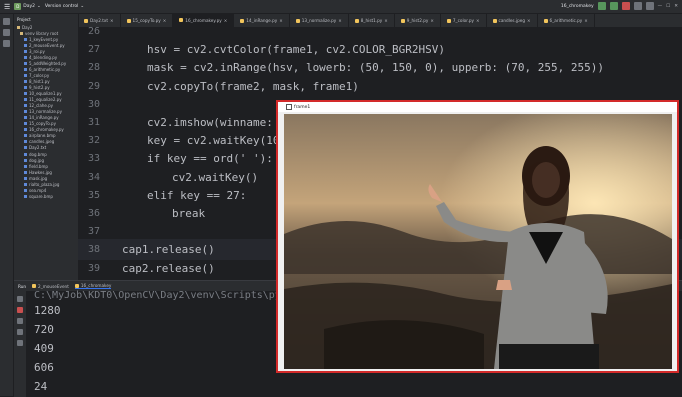 The width and height of the screenshot is (682, 397). I want to click on tree-item-label: 3_roi.py, so click(37, 51).